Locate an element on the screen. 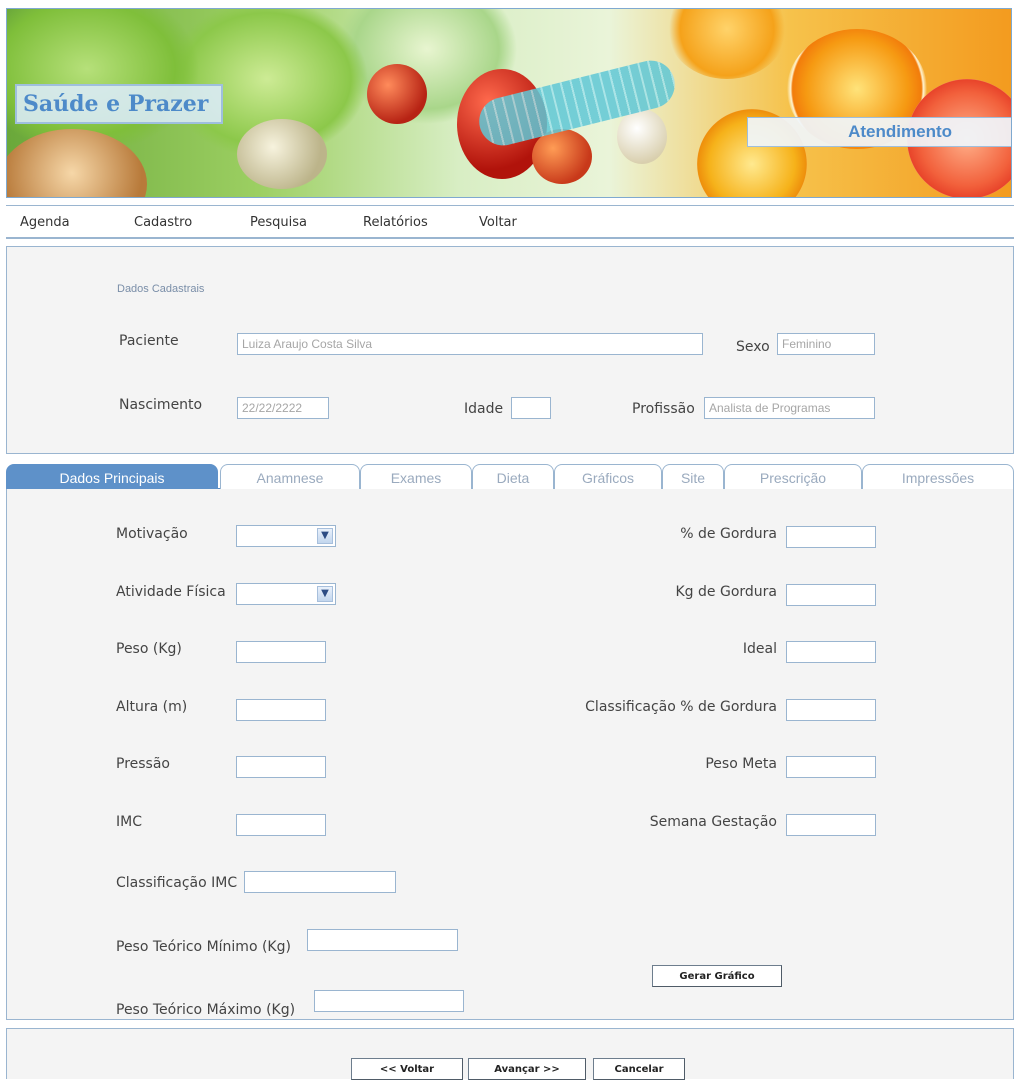  perc-gordura-label: % de Gordura is located at coordinates (728, 534).